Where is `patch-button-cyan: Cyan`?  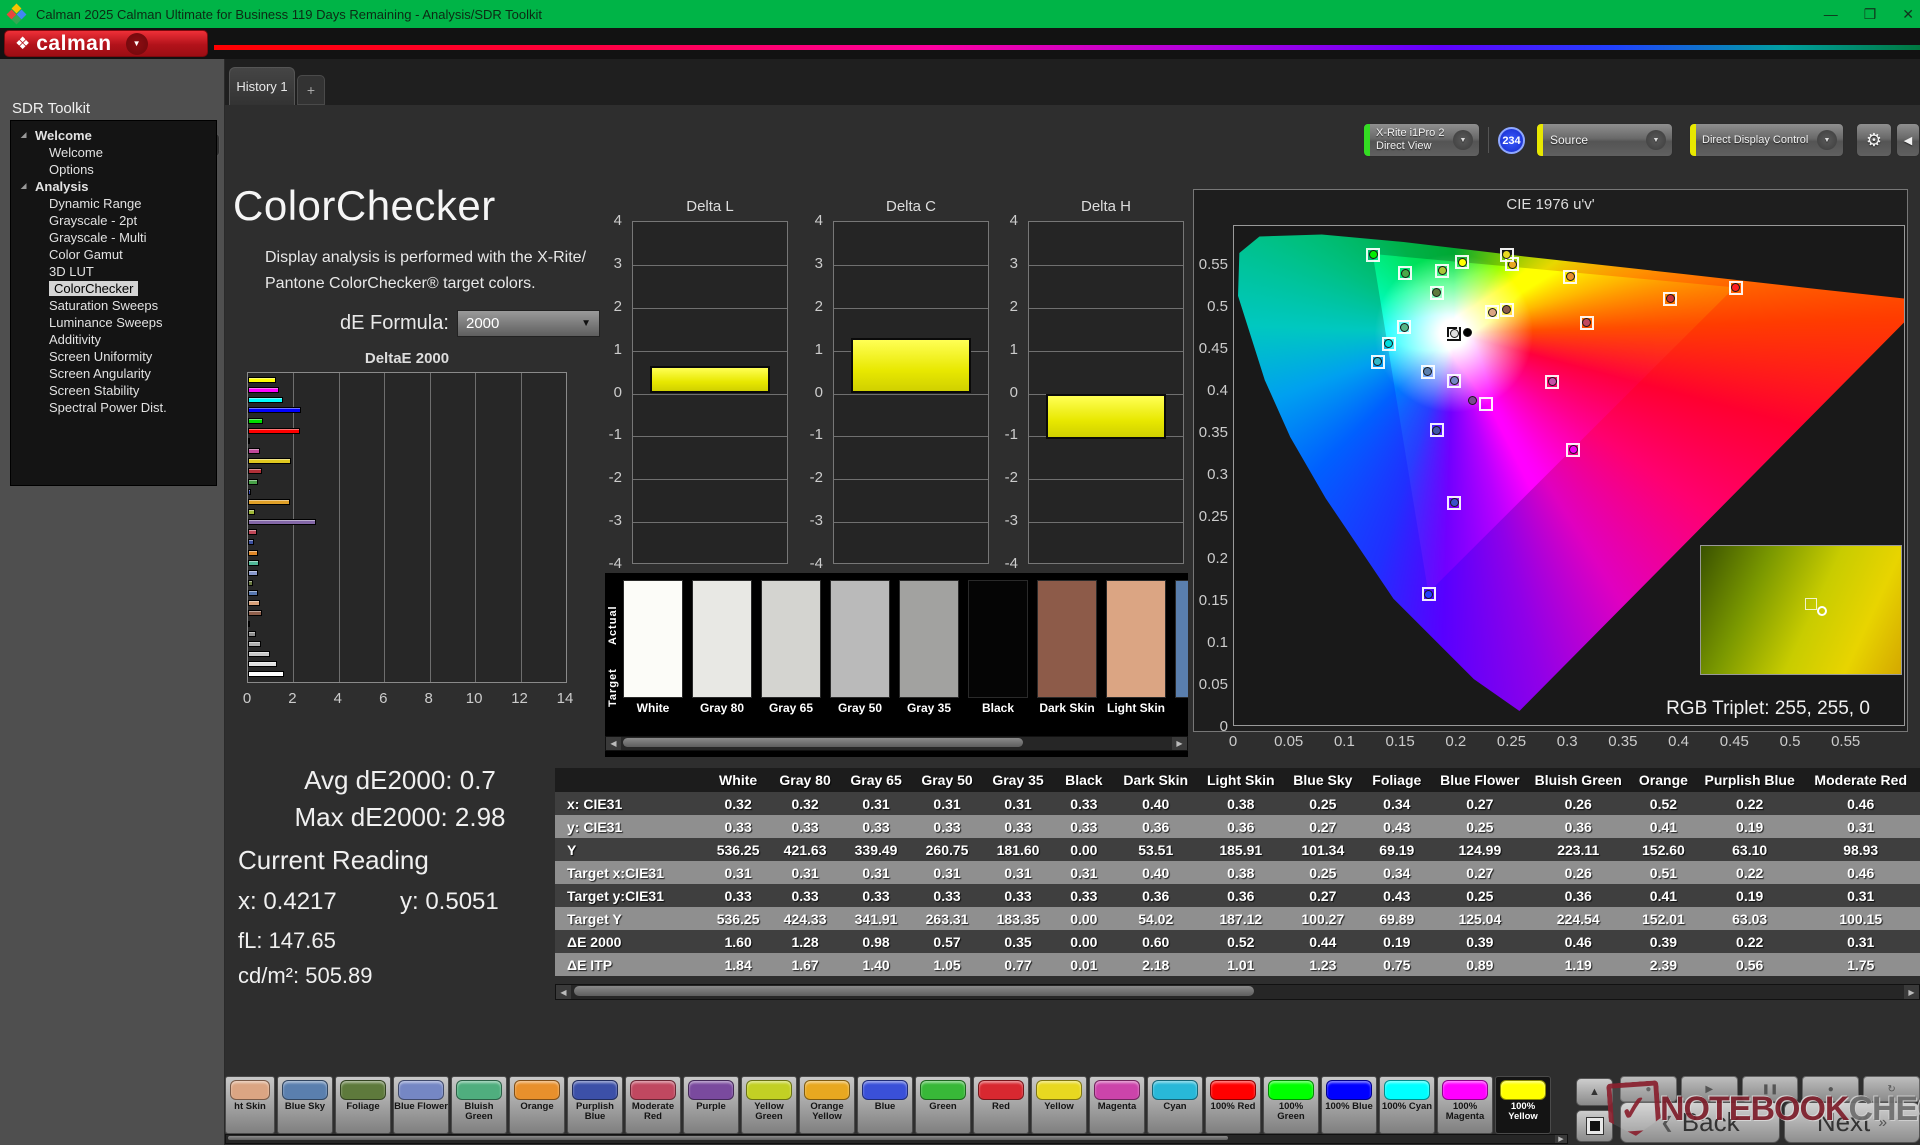 patch-button-cyan: Cyan is located at coordinates (1175, 1105).